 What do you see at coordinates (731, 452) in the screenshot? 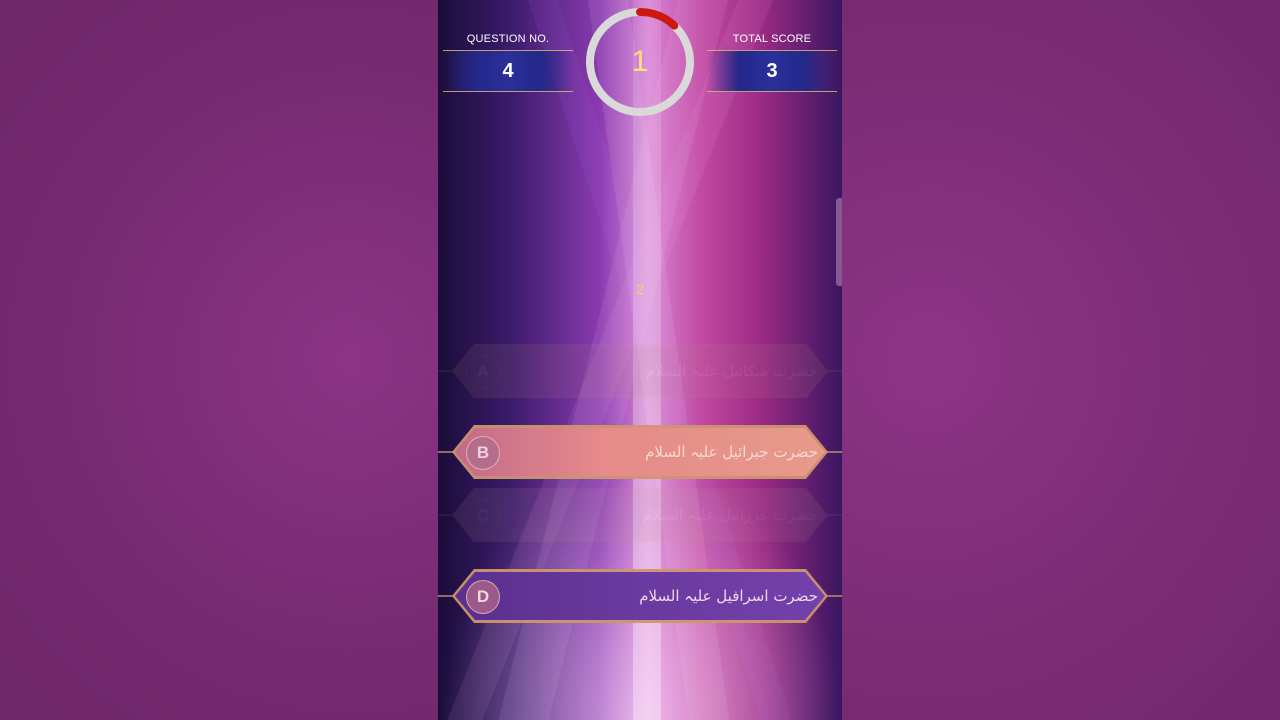
I see `answer-text: حضرت جبرائیل علیہ السلام` at bounding box center [731, 452].